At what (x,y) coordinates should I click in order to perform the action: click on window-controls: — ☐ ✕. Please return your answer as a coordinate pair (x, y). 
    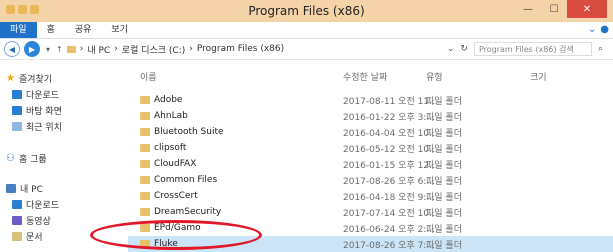
    Looking at the image, I should click on (561, 9).